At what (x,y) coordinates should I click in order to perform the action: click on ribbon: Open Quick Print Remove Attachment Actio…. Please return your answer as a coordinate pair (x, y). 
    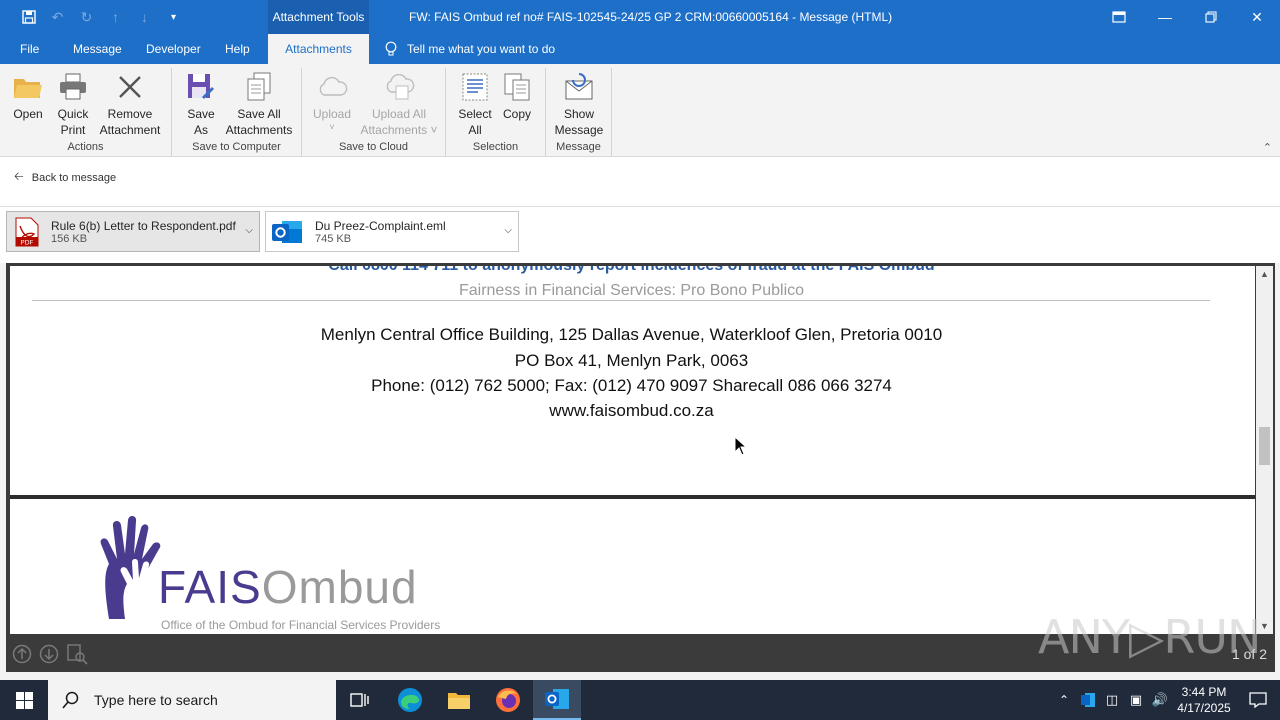
    Looking at the image, I should click on (640, 110).